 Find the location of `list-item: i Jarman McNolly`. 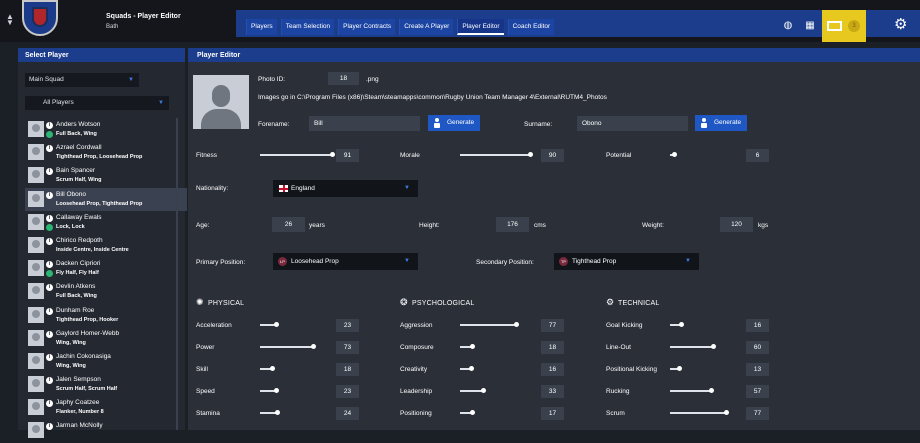

list-item: i Jarman McNolly is located at coordinates (106, 430).